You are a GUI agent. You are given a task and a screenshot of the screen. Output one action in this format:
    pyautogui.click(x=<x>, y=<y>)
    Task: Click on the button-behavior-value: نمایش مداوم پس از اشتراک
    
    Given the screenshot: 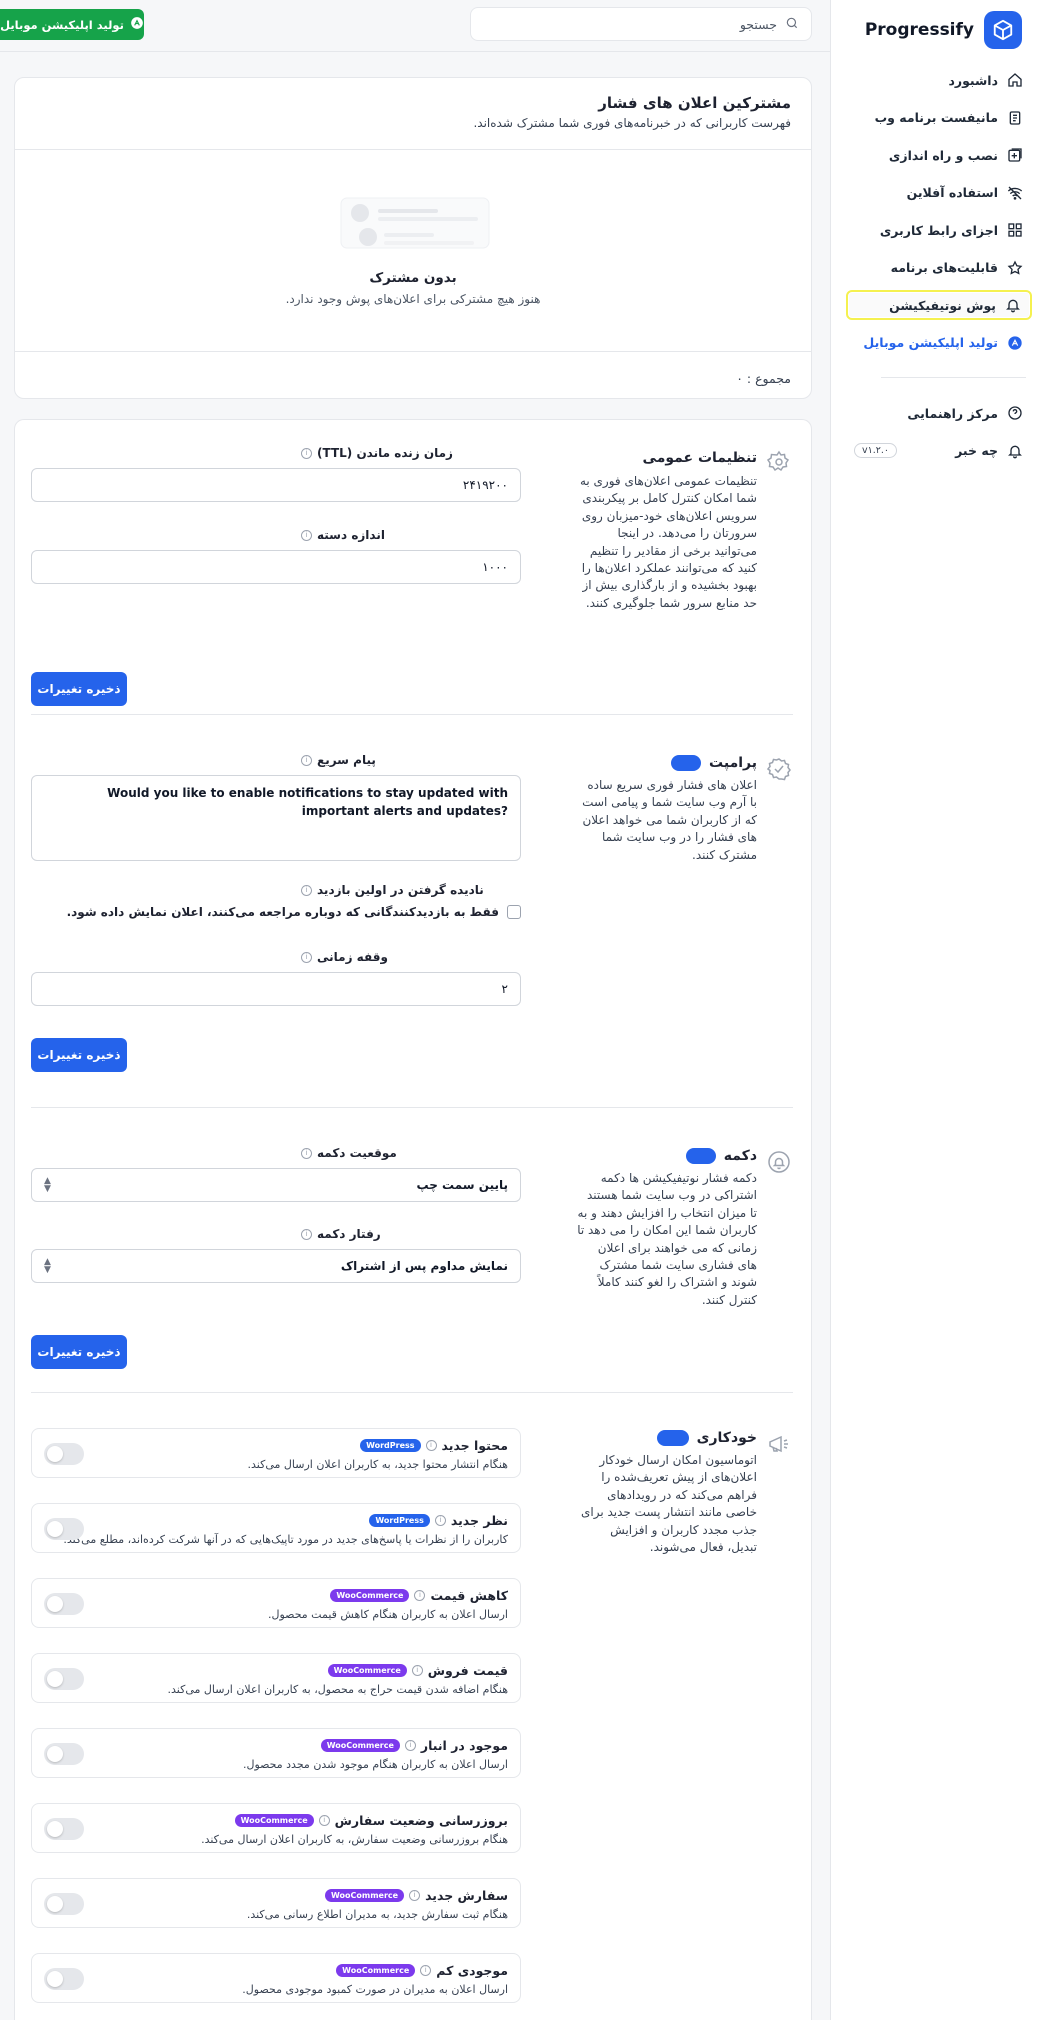 What is the action you would take?
    pyautogui.click(x=424, y=1266)
    